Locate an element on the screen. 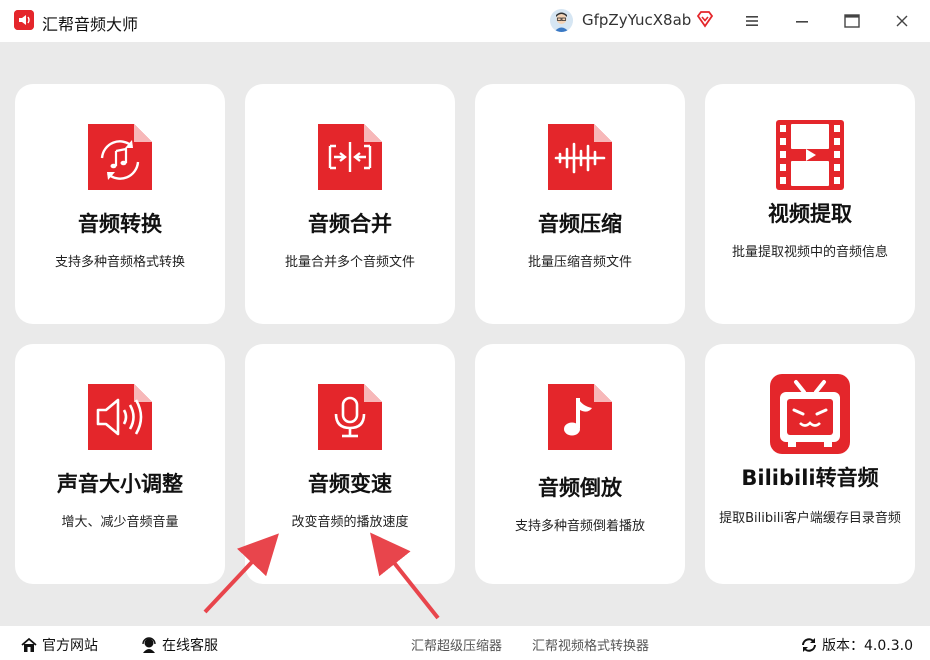 Image resolution: width=930 pixels, height=660 pixels. video-film-icon is located at coordinates (810, 155).